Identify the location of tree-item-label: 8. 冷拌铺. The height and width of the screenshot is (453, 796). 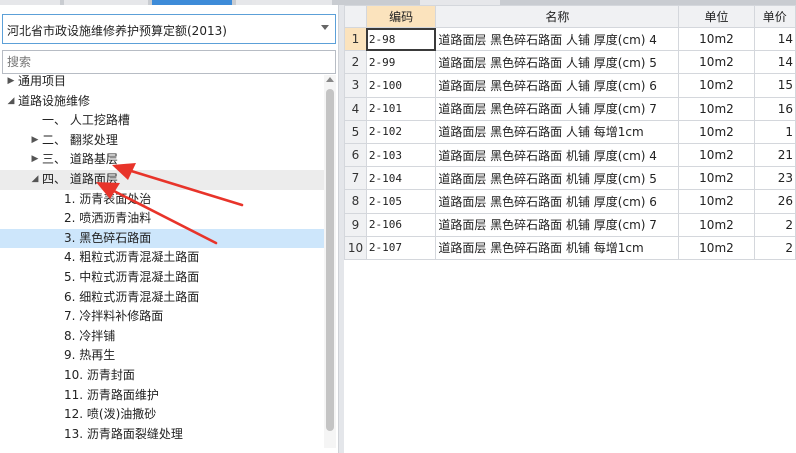
(90, 335).